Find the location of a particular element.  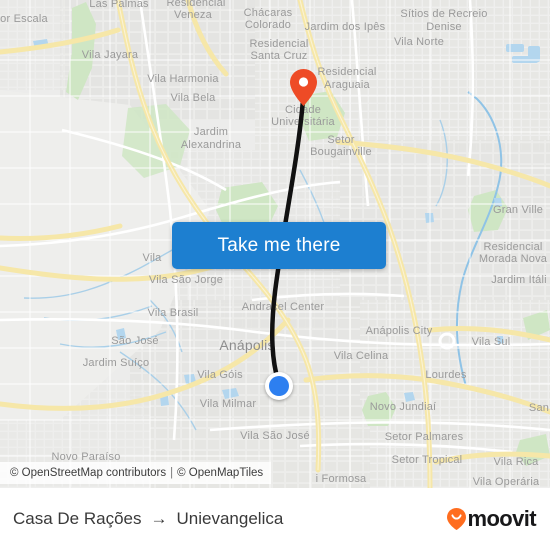

attribution-osm: © OpenStreetMap contributors is located at coordinates (88, 473).